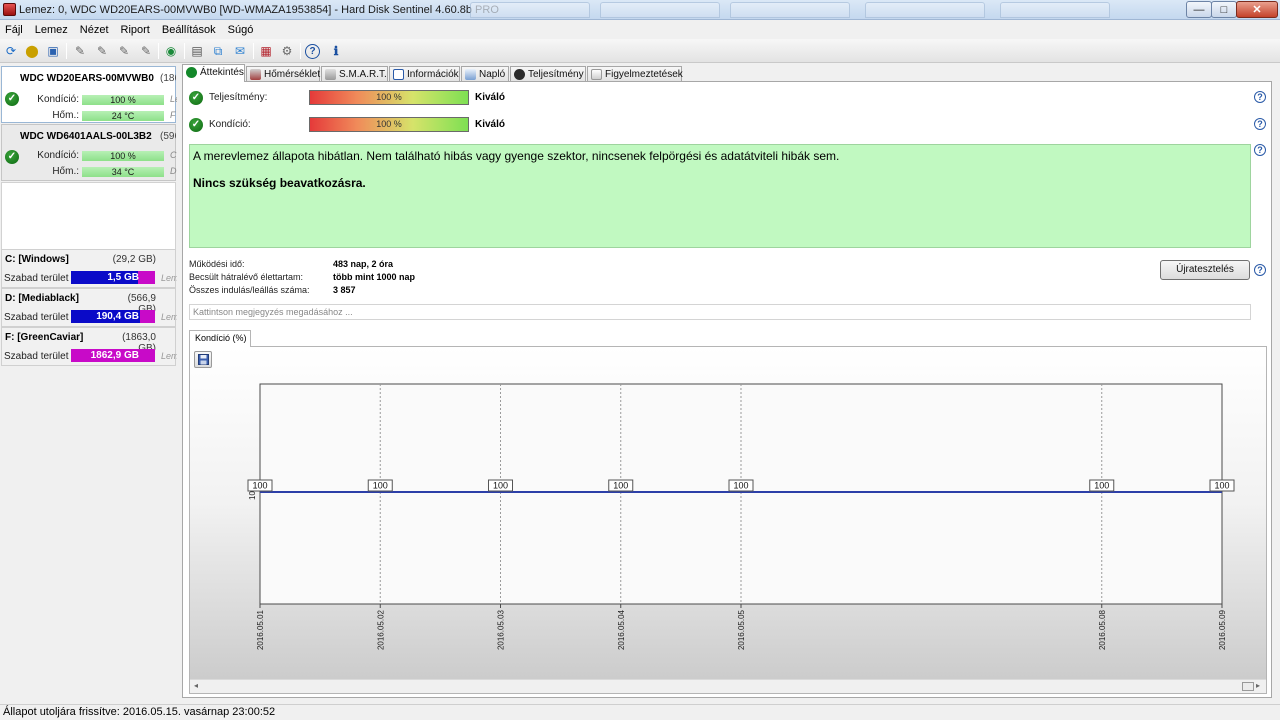 Image resolution: width=1280 pixels, height=720 pixels. I want to click on test4-icon: ✎, so click(146, 51).